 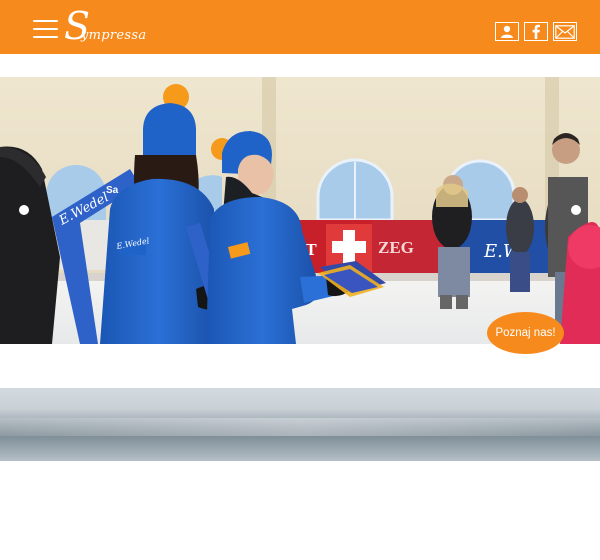 I want to click on frame-partial-text: Sa, so click(x=112, y=190).